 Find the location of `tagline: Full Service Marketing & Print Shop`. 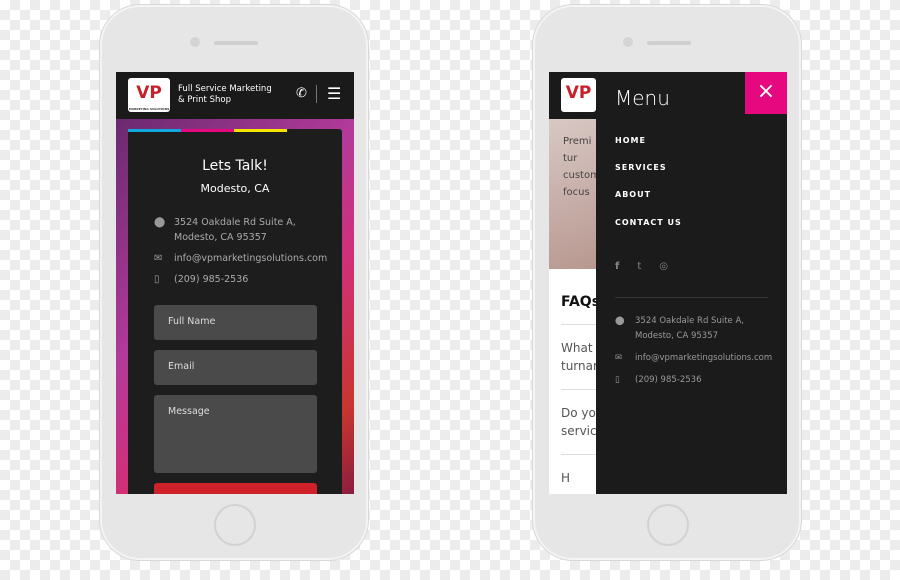

tagline: Full Service Marketing & Print Shop is located at coordinates (225, 95).